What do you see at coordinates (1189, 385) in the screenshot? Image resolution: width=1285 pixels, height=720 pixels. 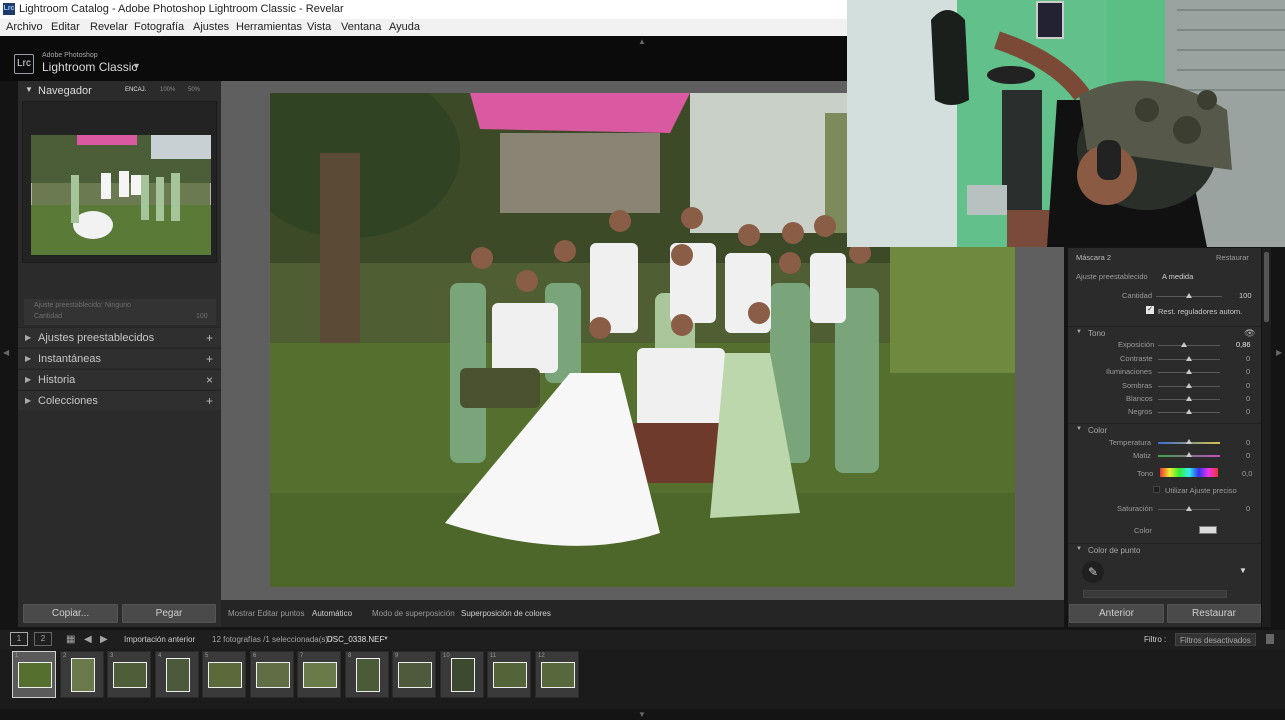 I see `shadows-knob` at bounding box center [1189, 385].